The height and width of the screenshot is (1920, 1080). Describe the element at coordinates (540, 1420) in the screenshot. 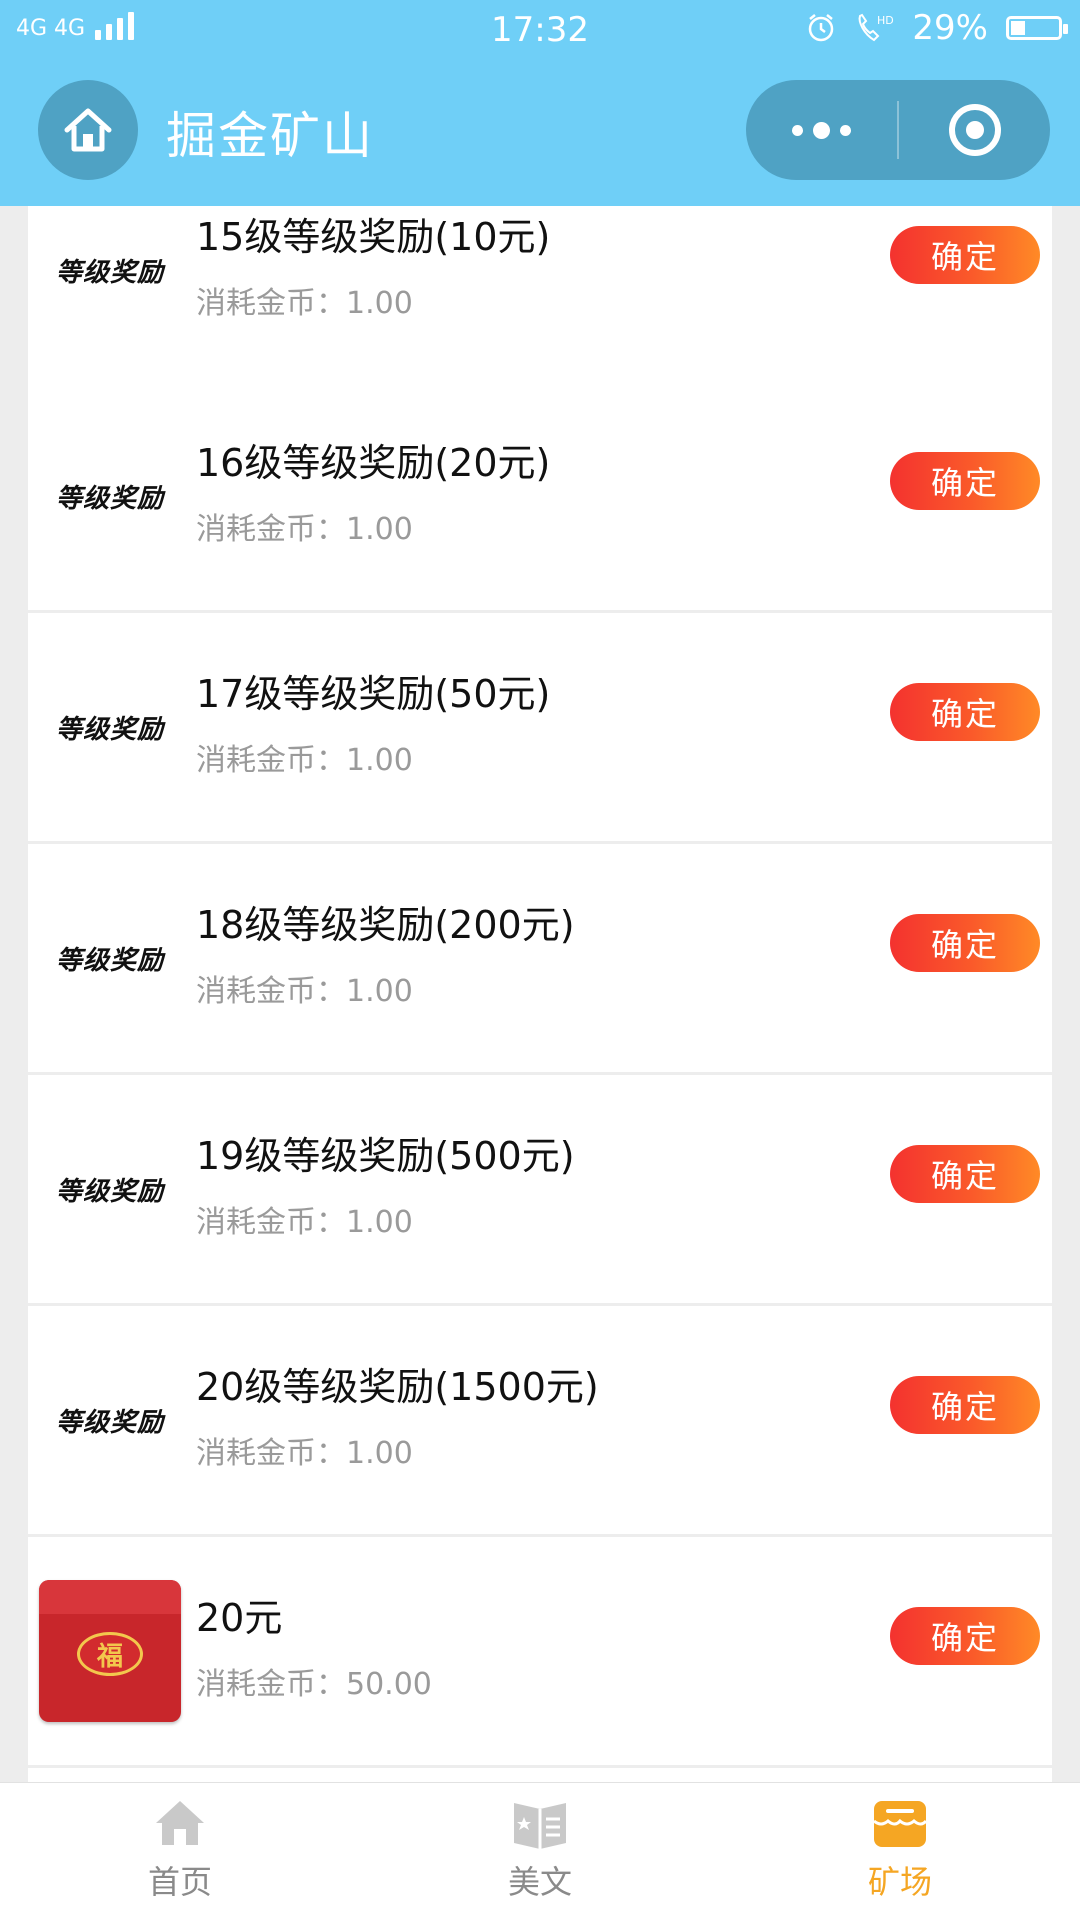

I see `list-item: 等级奖励 20级等级奖励(1500元) 消耗金币：1.00 确定` at that location.